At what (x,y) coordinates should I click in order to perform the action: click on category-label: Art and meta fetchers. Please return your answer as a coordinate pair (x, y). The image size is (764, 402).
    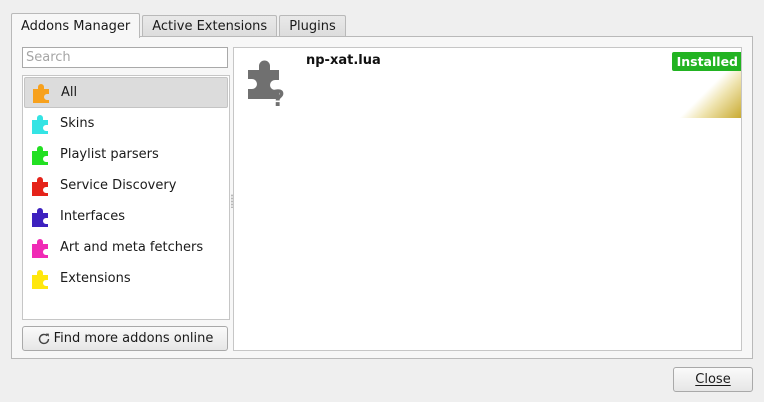
    Looking at the image, I should click on (132, 247).